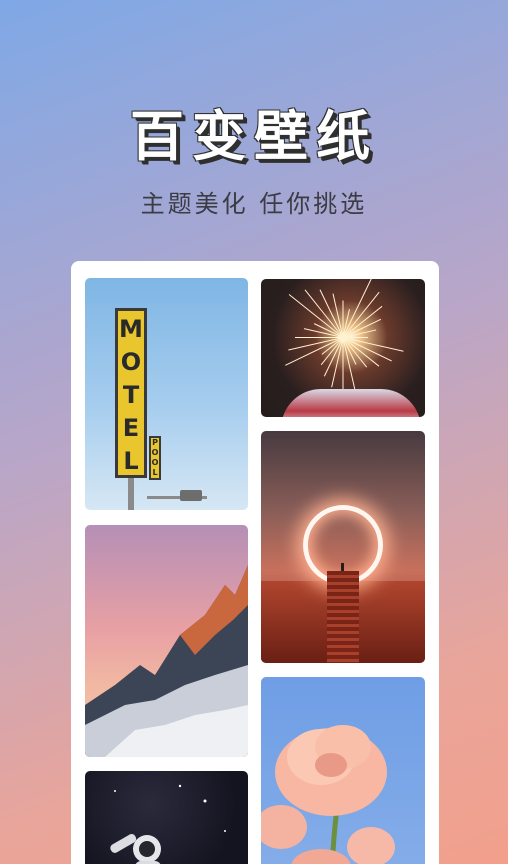 This screenshot has width=508, height=864. What do you see at coordinates (131, 494) in the screenshot?
I see `sign-pole` at bounding box center [131, 494].